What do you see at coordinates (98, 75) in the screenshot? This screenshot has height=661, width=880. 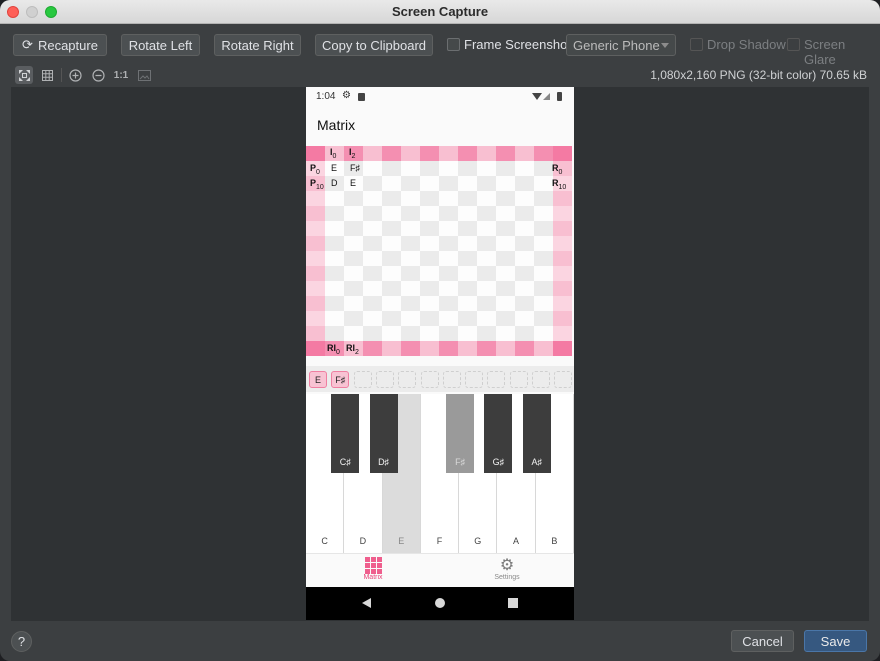 I see `zoom-out-icon` at bounding box center [98, 75].